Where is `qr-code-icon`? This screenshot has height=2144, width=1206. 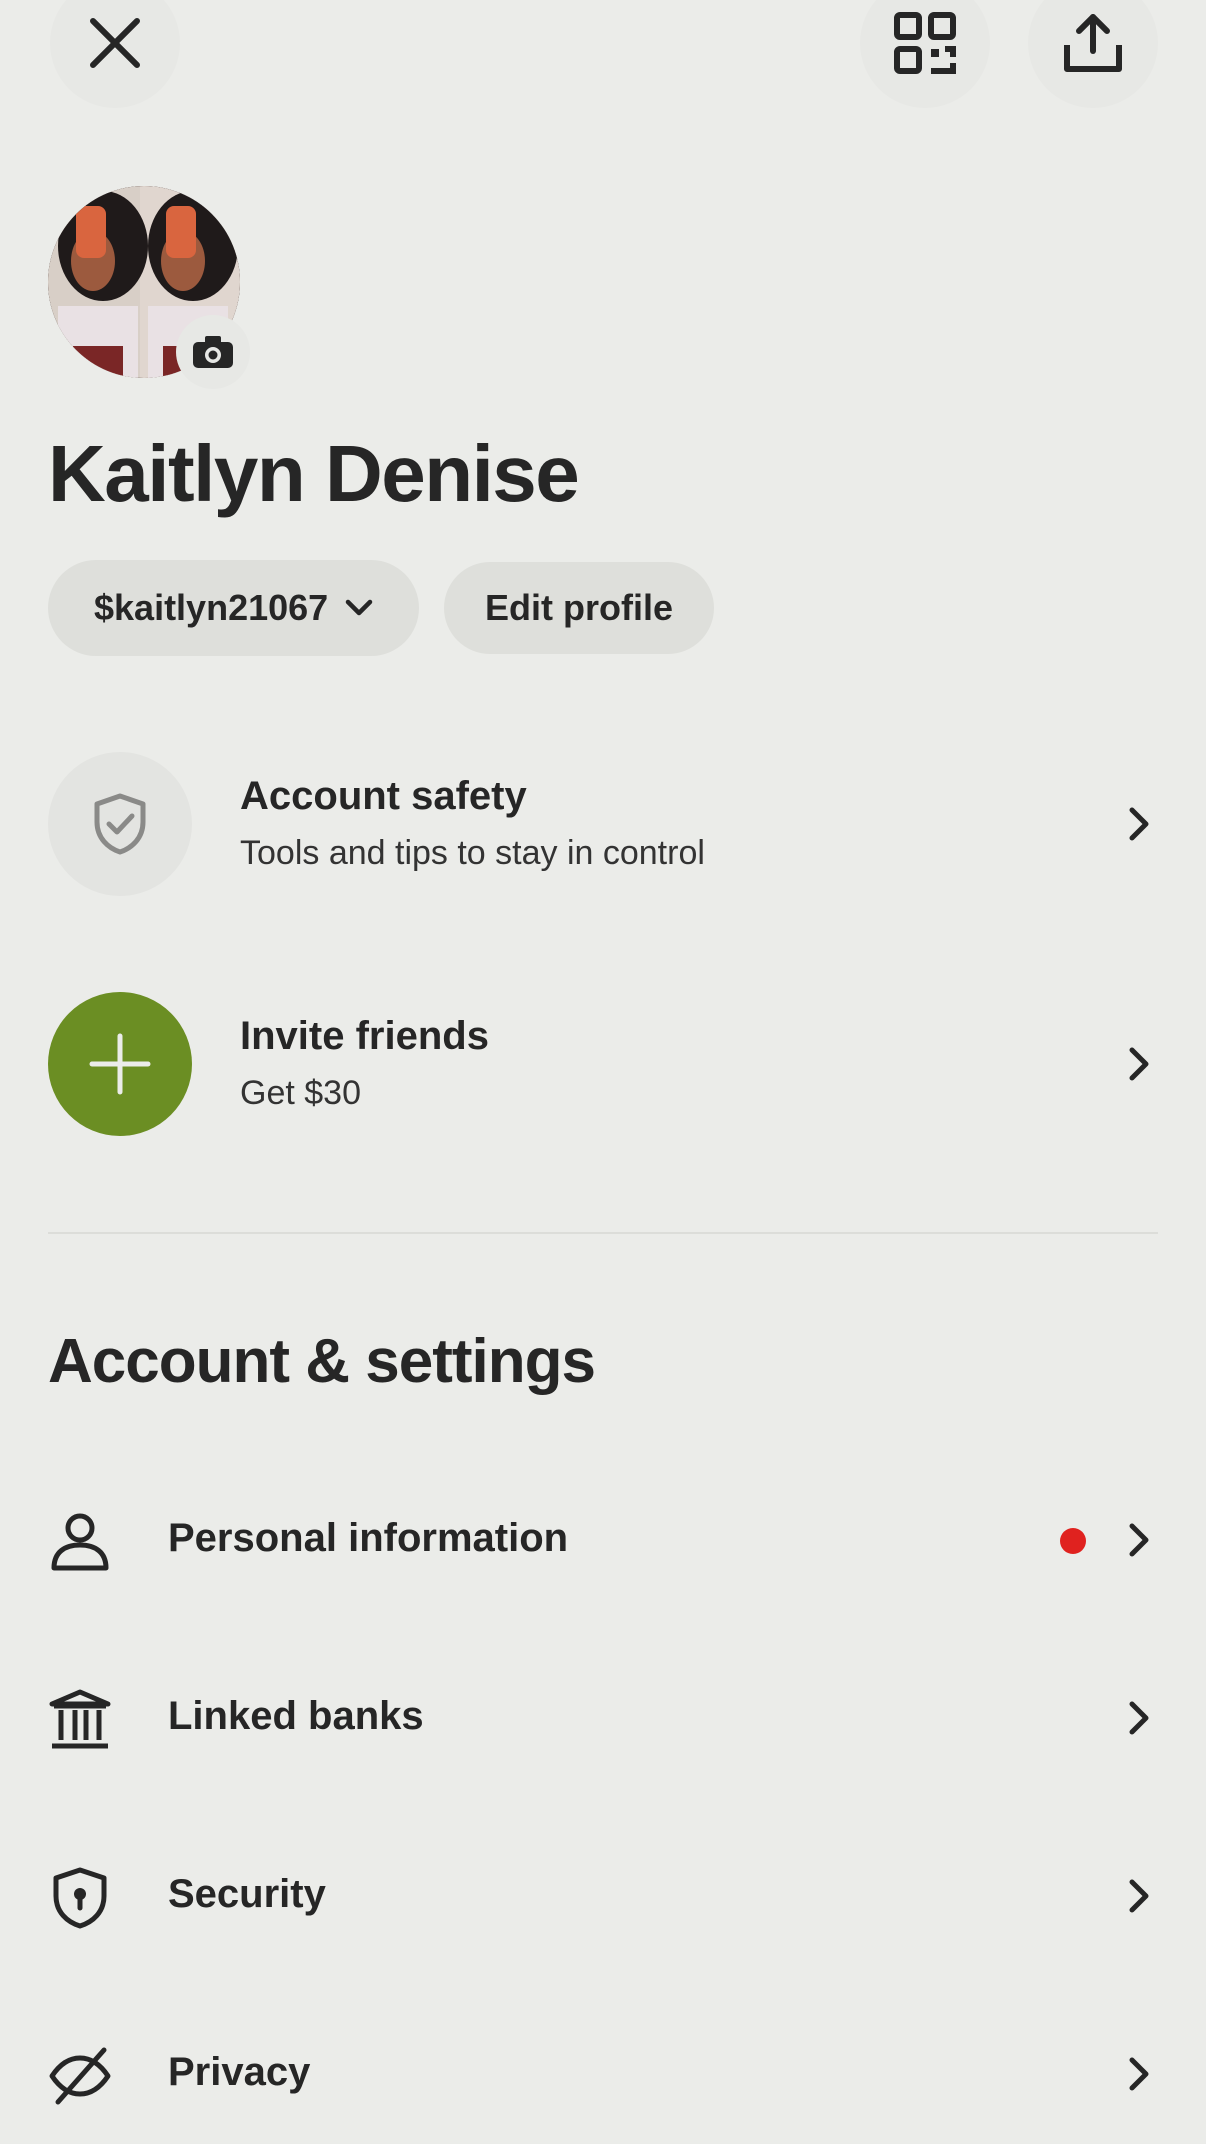
qr-code-icon is located at coordinates (925, 43).